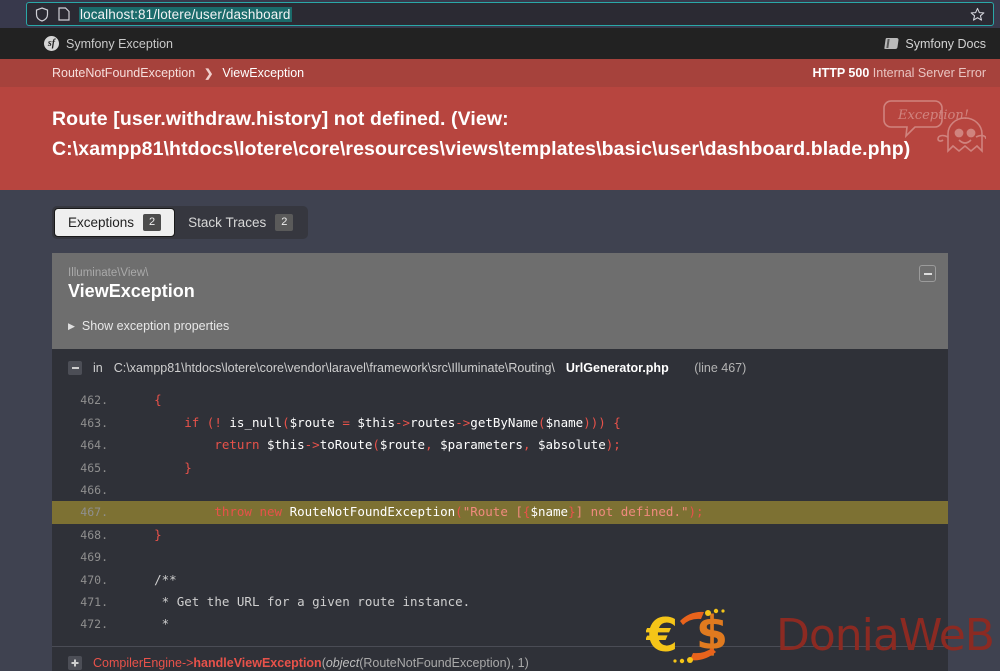  Describe the element at coordinates (500, 400) in the screenshot. I see `code-line: 462. {` at that location.